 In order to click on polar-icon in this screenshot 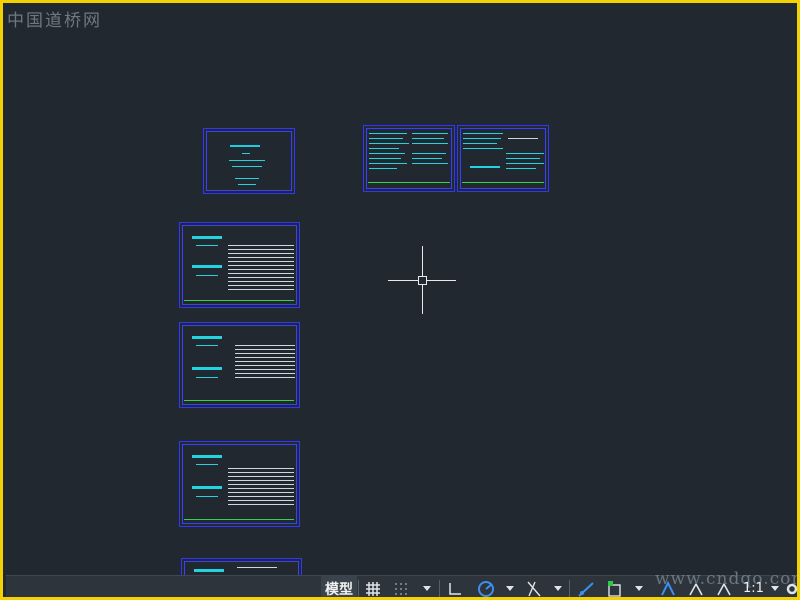, I will do `click(486, 586)`.